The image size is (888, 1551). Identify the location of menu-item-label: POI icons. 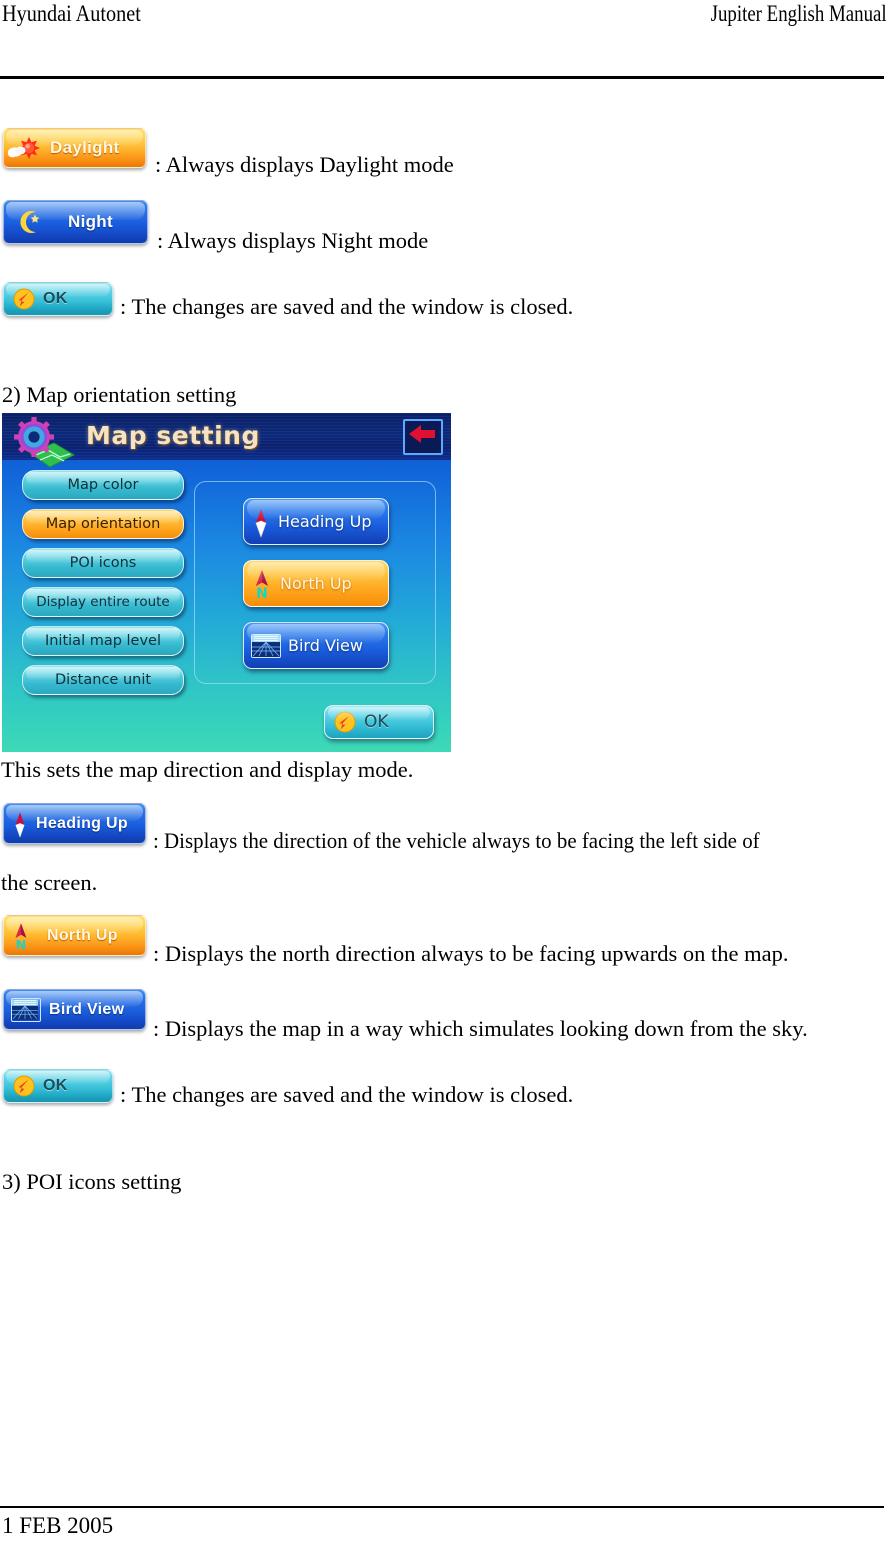
(103, 563).